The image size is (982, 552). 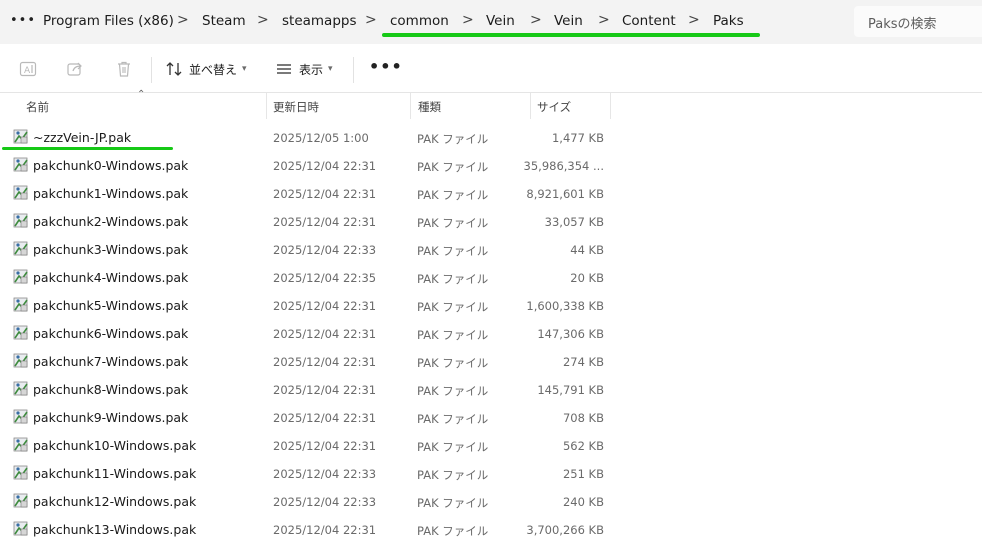 What do you see at coordinates (319, 21) in the screenshot?
I see `breadcrumb-item-steamapps: steamapps` at bounding box center [319, 21].